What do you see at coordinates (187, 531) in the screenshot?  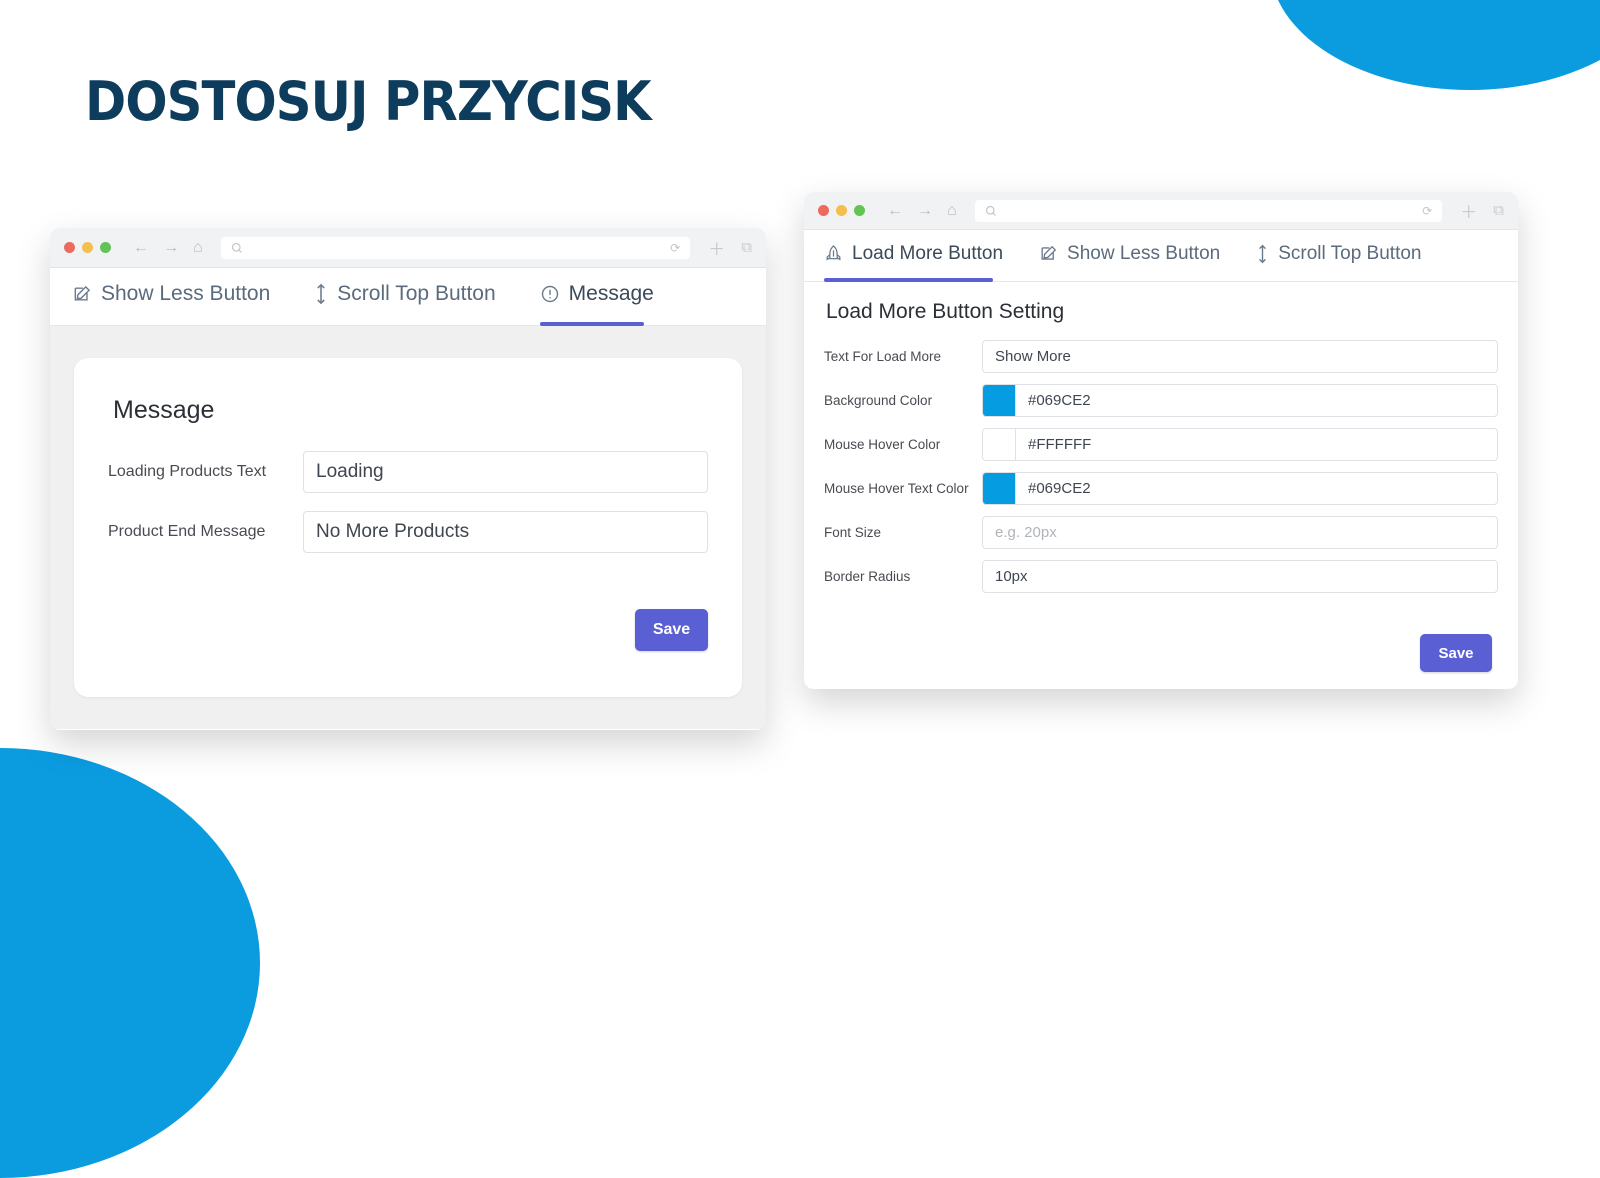 I see `field-label: Product End Message` at bounding box center [187, 531].